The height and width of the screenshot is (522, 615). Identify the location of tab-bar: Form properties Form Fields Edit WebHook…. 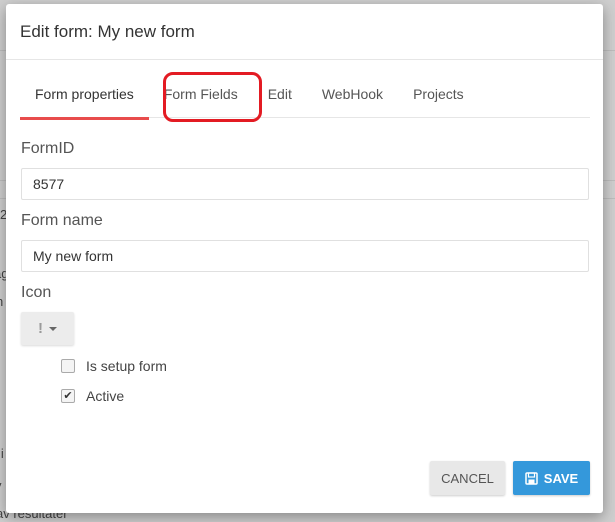
(305, 99).